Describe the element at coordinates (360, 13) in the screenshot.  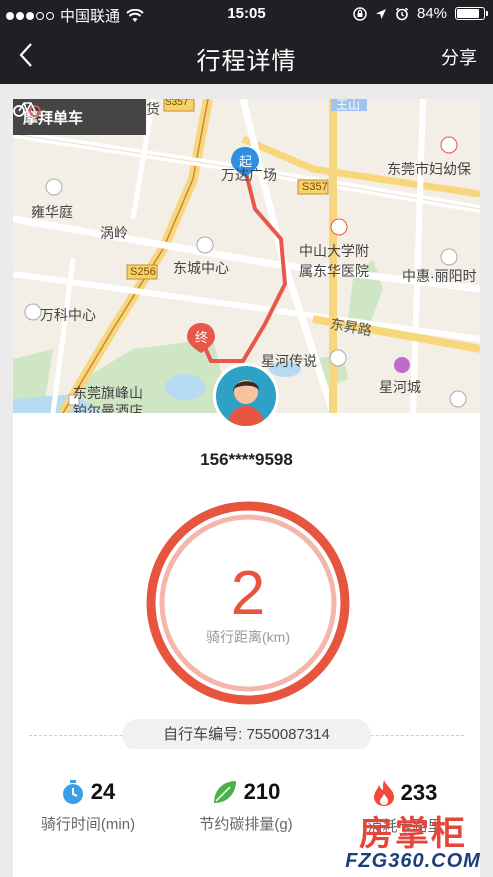
I see `rotation-lock-icon` at that location.